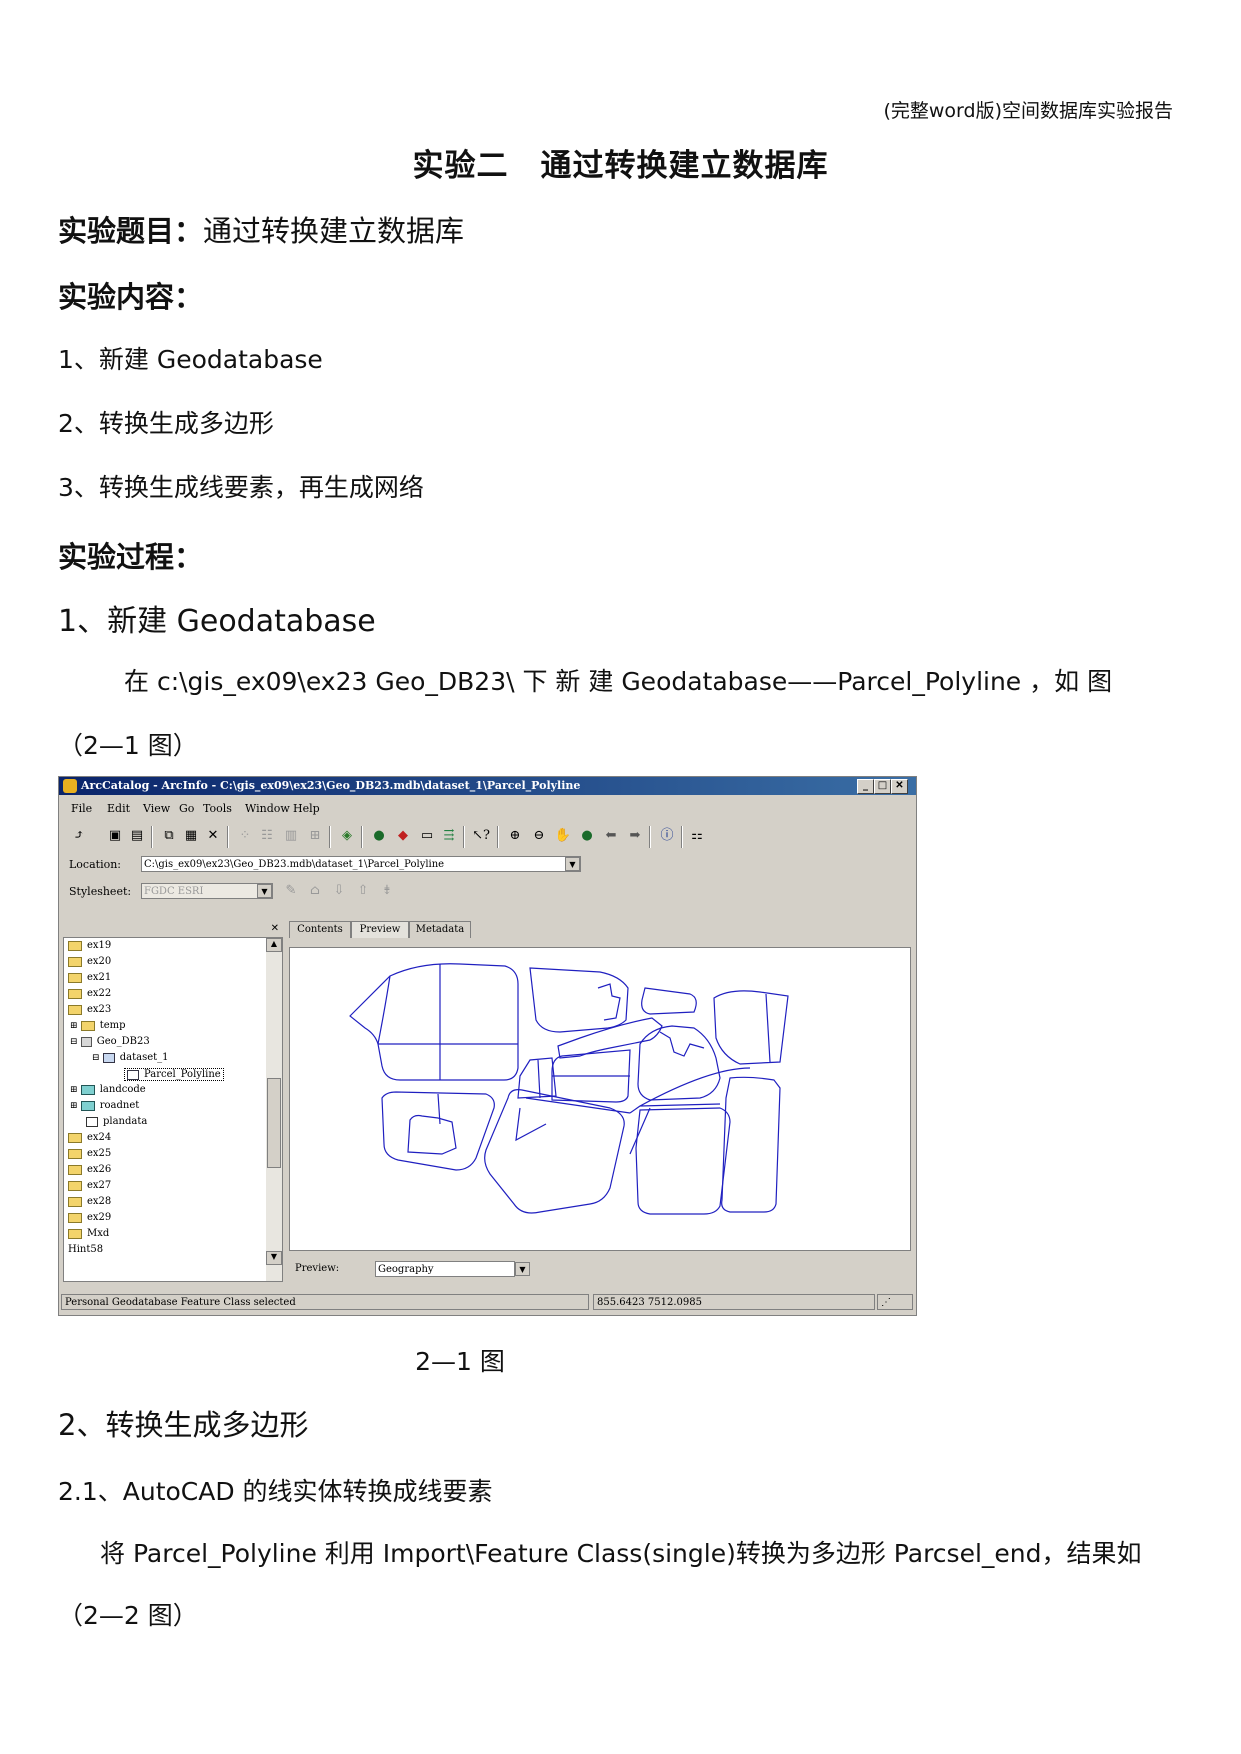 The width and height of the screenshot is (1241, 1754). Describe the element at coordinates (89, 993) in the screenshot. I see `tree-item-ex22: ex22` at that location.